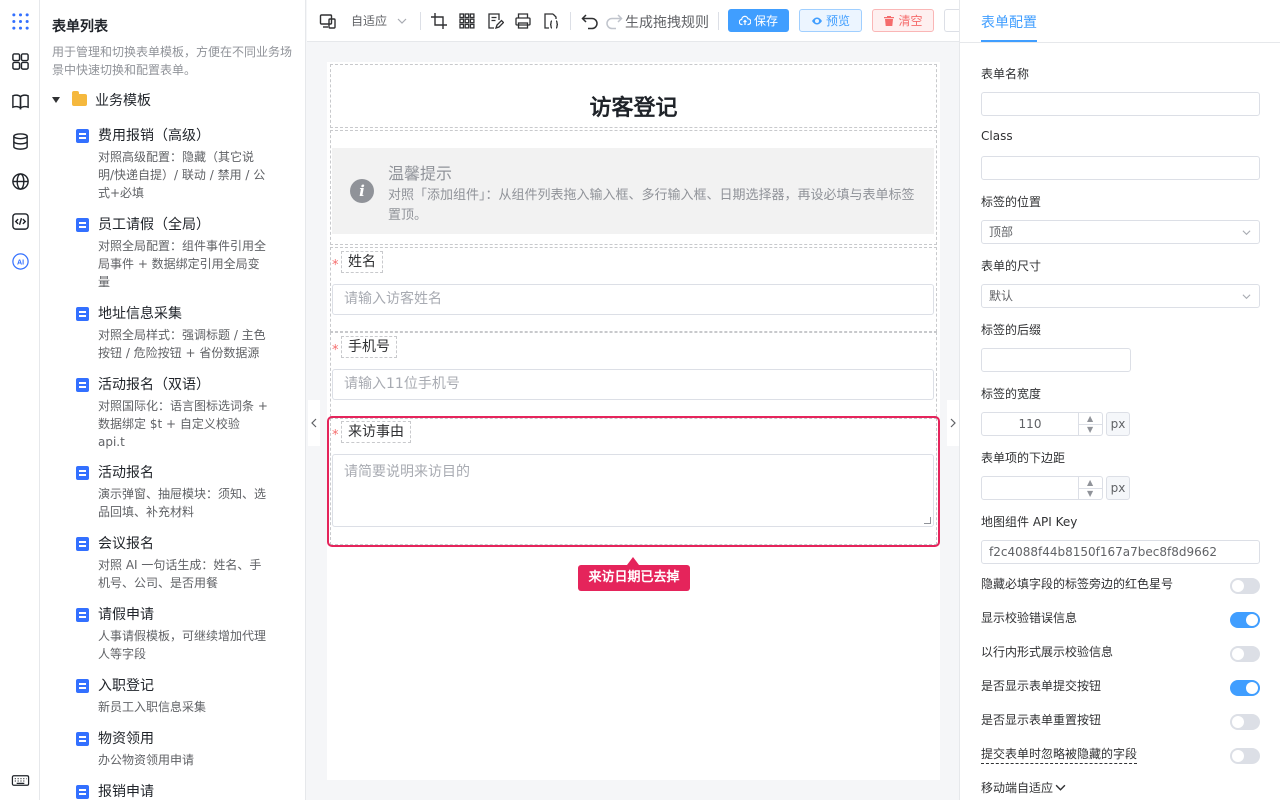 The height and width of the screenshot is (800, 1280). Describe the element at coordinates (126, 544) in the screenshot. I see `template-name: 会议报名` at that location.